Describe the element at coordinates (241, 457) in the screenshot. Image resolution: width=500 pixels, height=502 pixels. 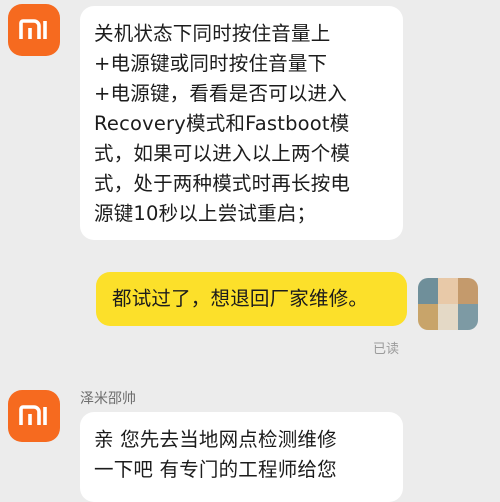
I see `message-bubble-incoming: 亲 您先去当地网点检测维修 一下吧 有专门的工程师给您` at that location.